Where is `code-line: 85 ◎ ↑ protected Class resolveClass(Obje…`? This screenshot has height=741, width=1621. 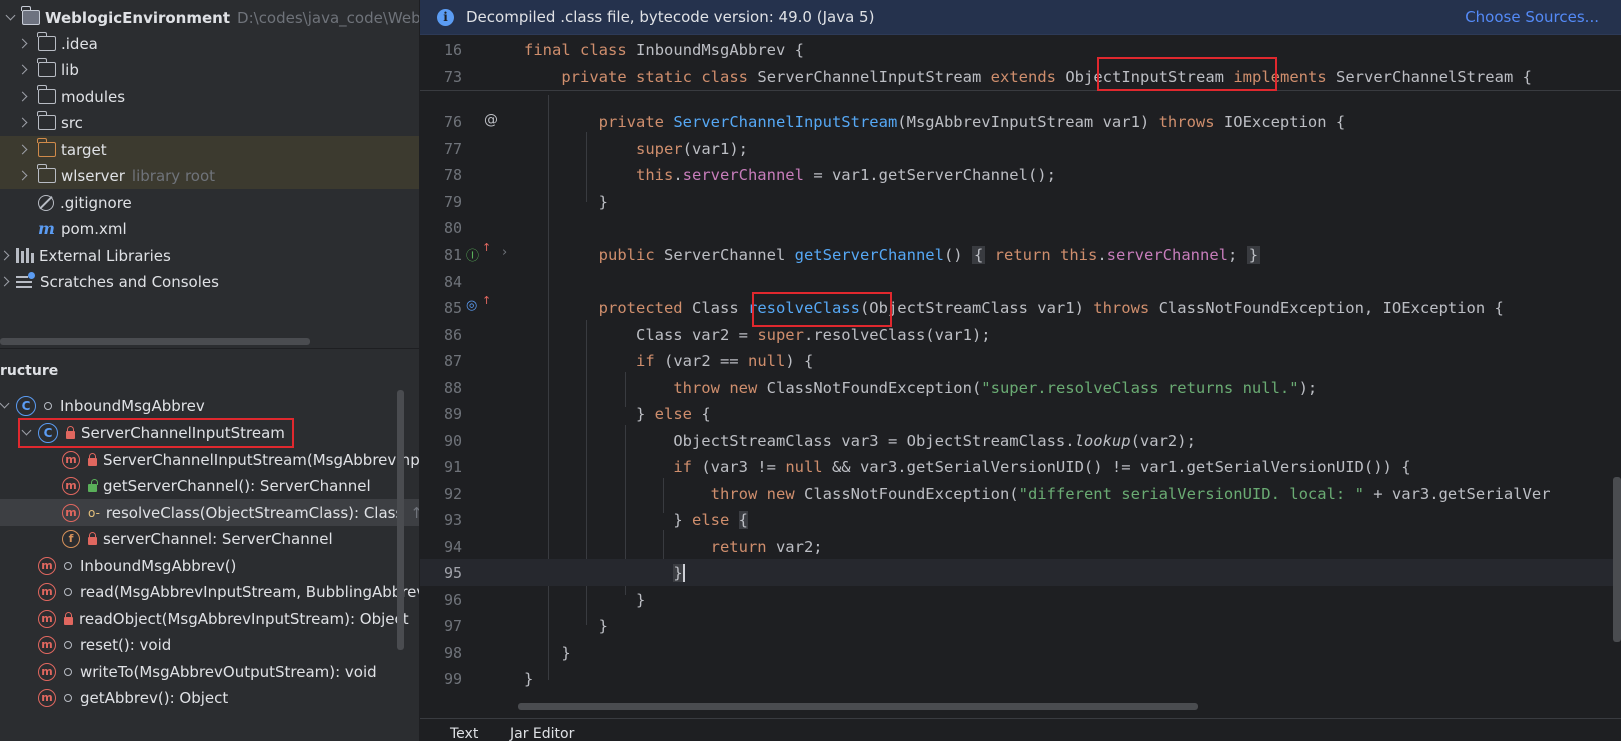 code-line: 85 ◎ ↑ protected Class resolveClass(Obje… is located at coordinates (1020, 307).